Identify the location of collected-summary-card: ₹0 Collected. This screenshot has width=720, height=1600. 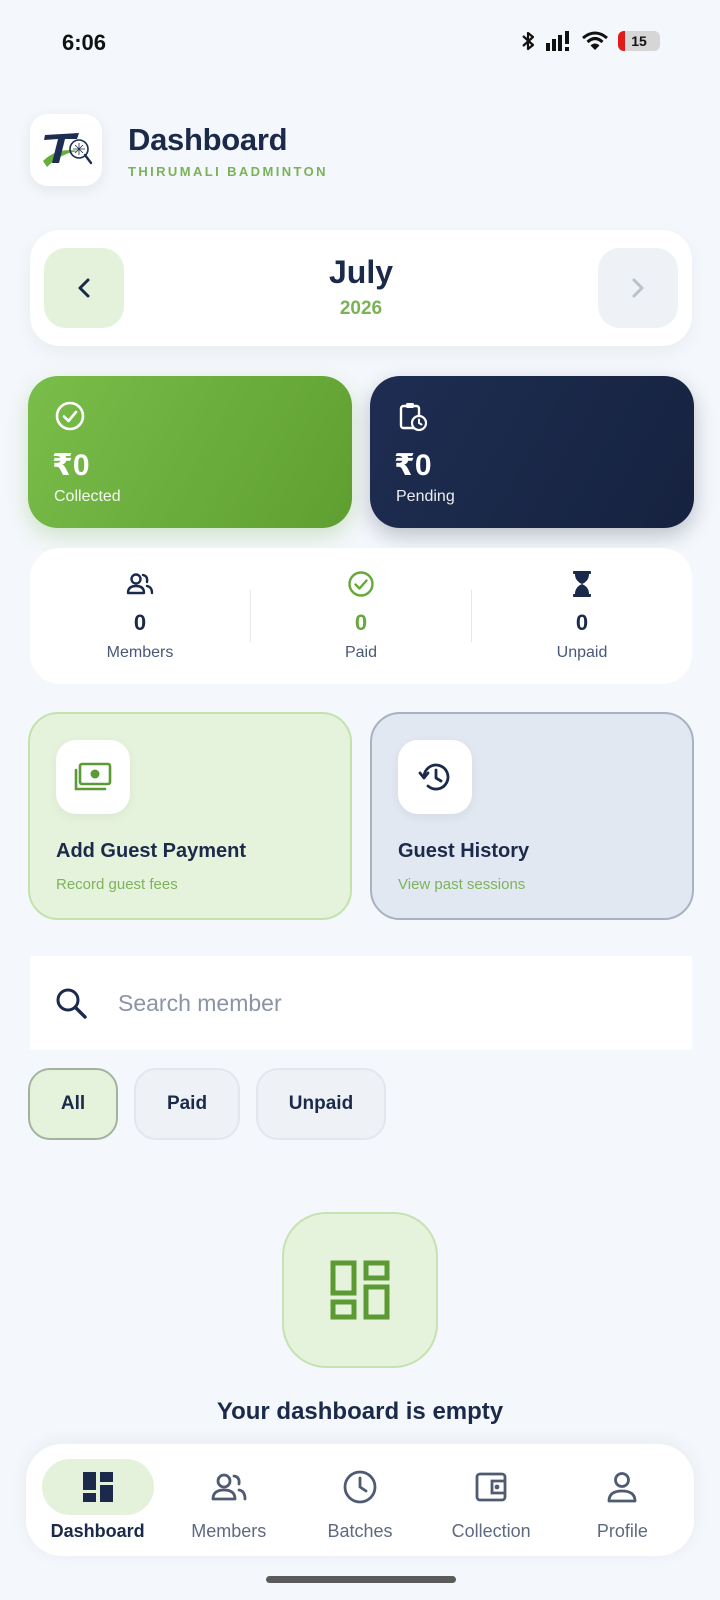
(190, 452).